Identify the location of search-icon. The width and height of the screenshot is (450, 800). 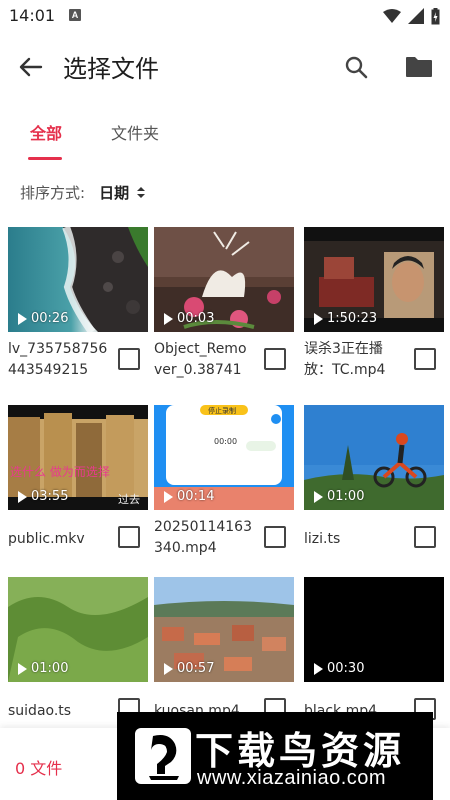
(356, 67).